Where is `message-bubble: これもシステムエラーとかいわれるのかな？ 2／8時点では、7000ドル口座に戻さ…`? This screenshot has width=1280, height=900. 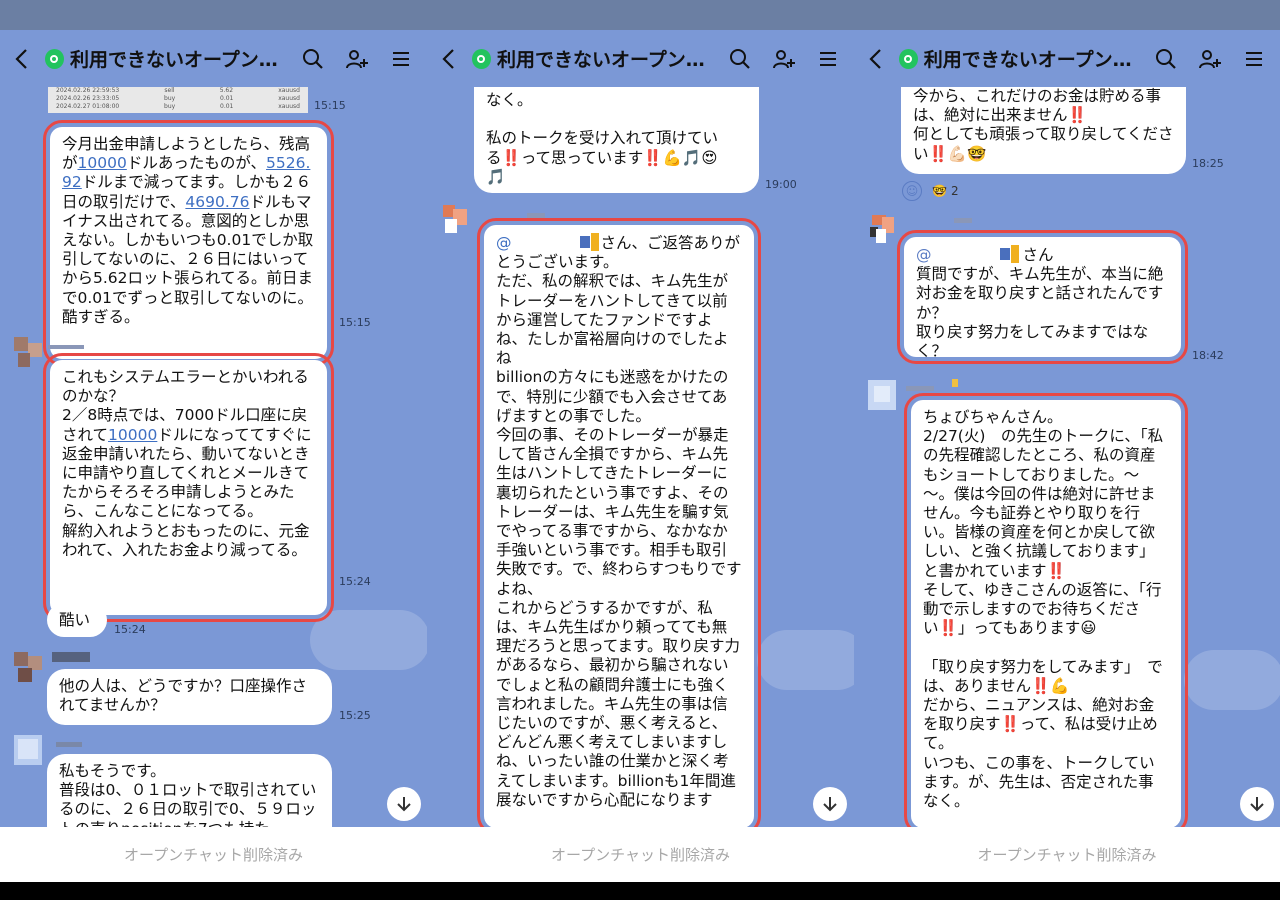
message-bubble: これもシステムエラーとかいわれるのかな？ 2／8時点では、7000ドル口座に戻さ… is located at coordinates (188, 487).